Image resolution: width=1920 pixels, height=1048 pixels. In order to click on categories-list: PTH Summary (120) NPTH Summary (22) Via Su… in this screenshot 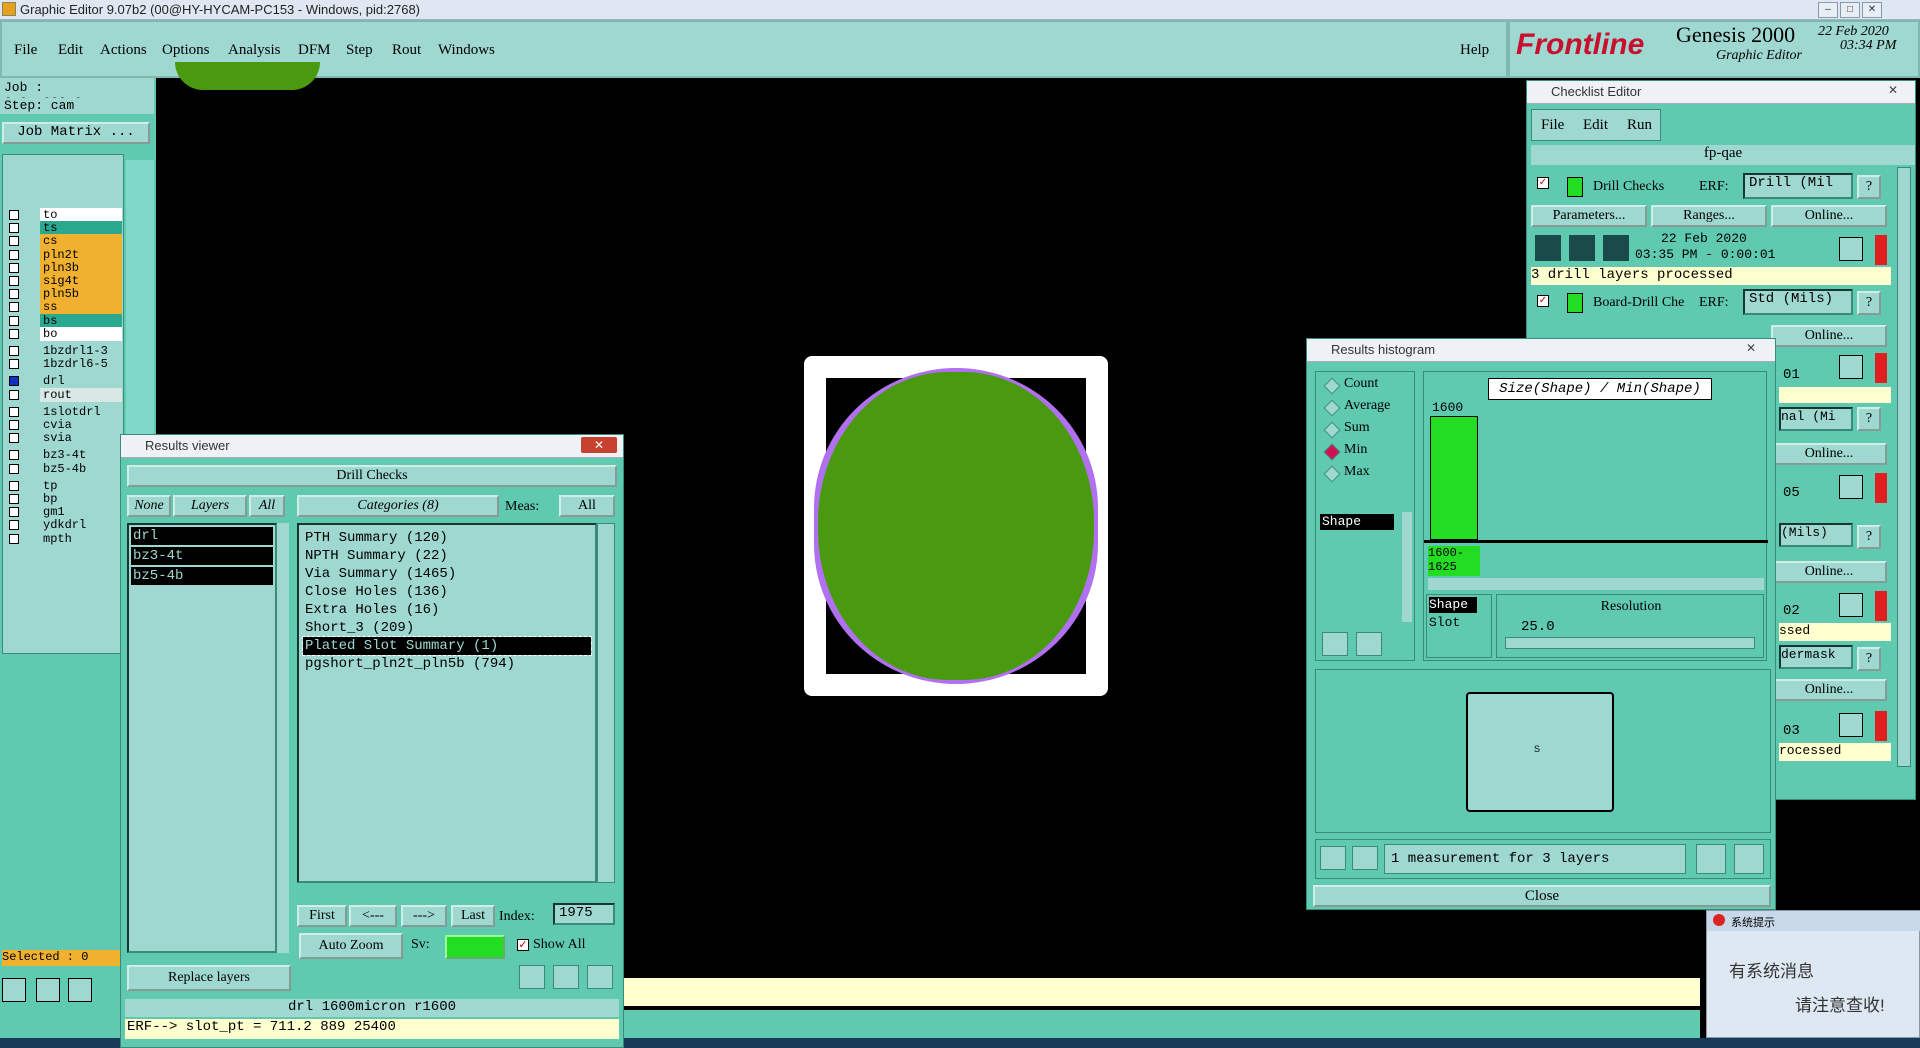, I will do `click(447, 703)`.